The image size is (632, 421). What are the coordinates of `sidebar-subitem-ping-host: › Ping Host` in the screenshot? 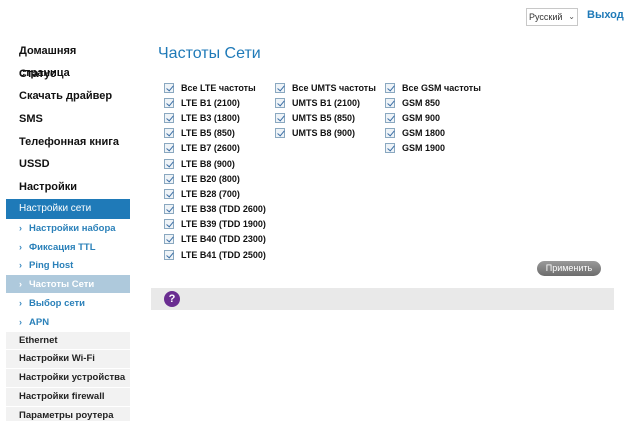 It's located at (68, 266).